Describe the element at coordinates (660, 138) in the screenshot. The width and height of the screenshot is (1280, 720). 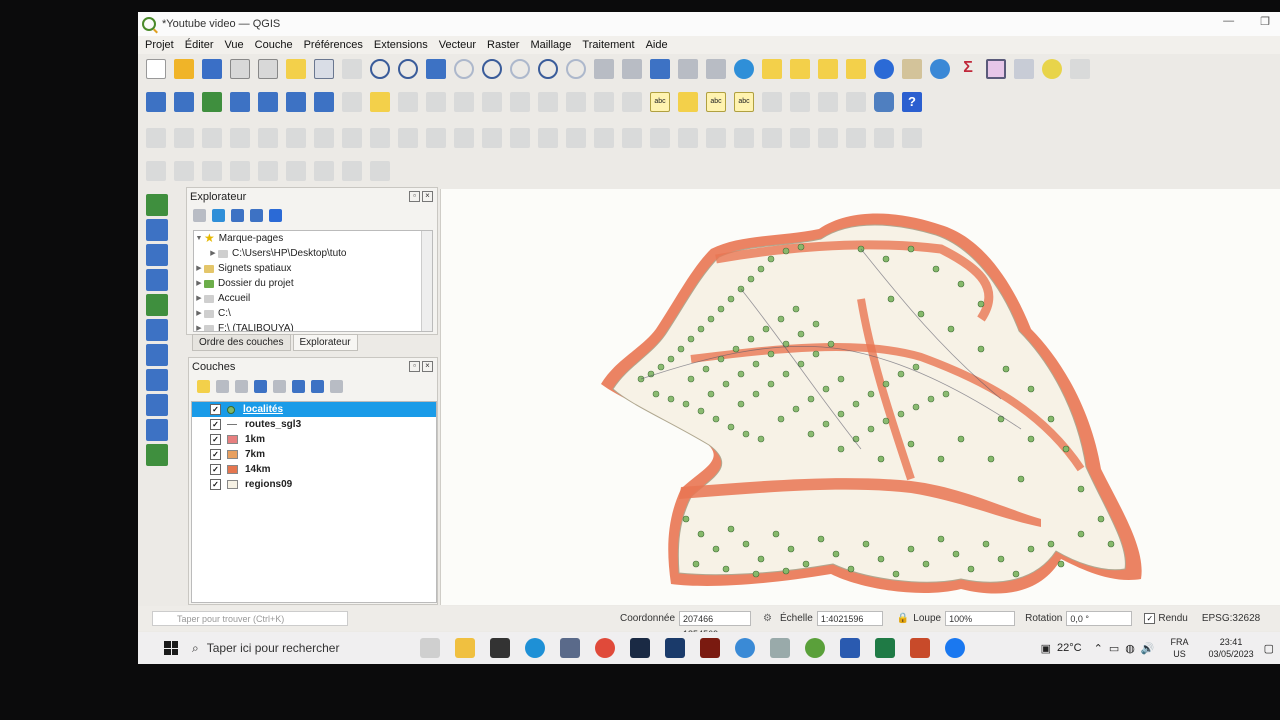
I see `merge-attributes-icon` at that location.